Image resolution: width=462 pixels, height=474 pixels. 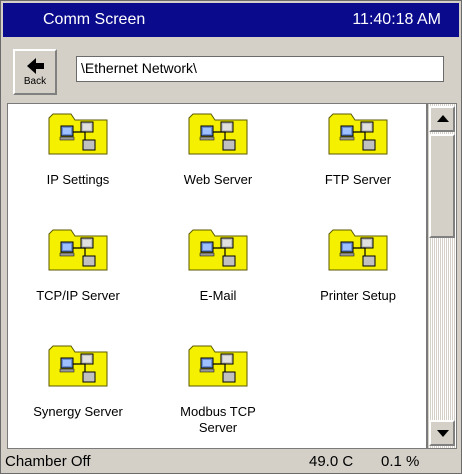 I want to click on folder-item-e-mail: E-Mail, so click(x=218, y=275).